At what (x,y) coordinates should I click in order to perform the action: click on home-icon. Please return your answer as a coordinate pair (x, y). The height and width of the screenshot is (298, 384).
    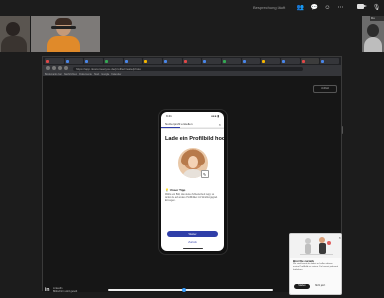
    Looking at the image, I should click on (66, 68).